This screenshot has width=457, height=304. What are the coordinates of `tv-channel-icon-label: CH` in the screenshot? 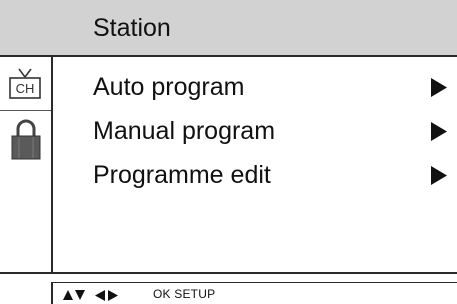 It's located at (25, 88).